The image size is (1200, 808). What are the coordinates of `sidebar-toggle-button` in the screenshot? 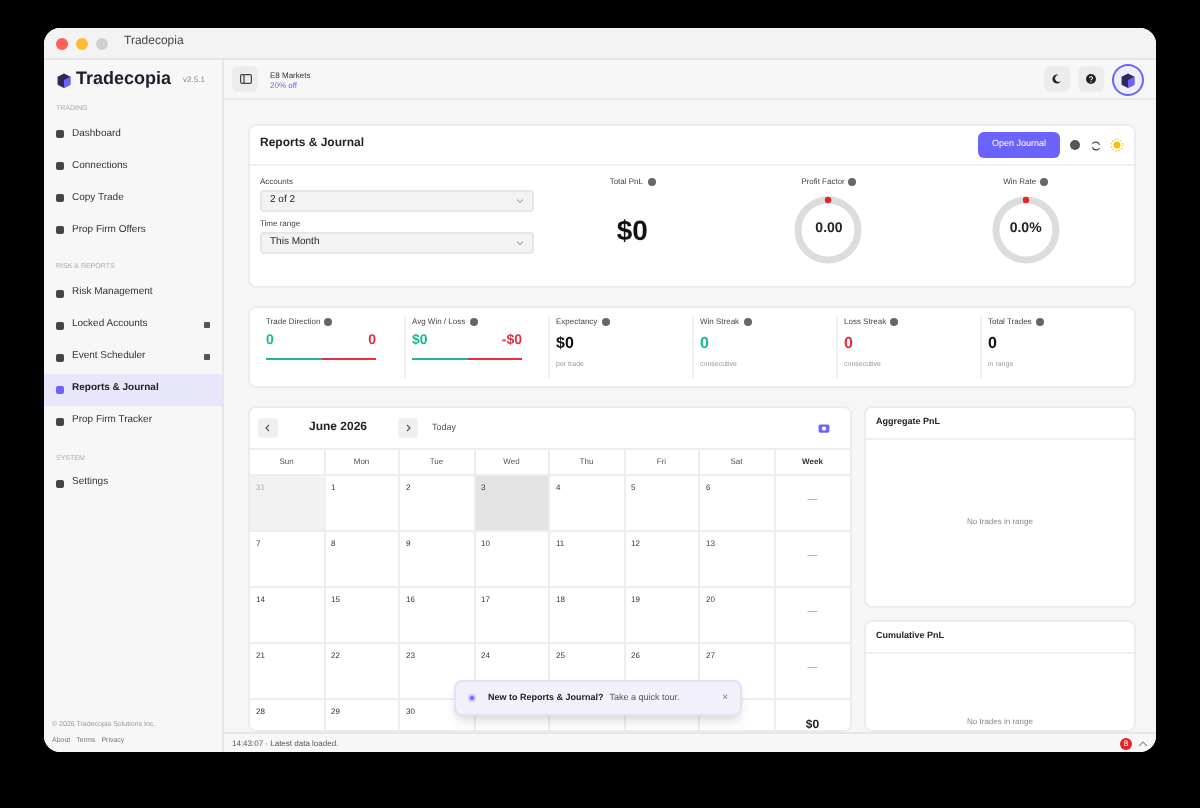 It's located at (245, 79).